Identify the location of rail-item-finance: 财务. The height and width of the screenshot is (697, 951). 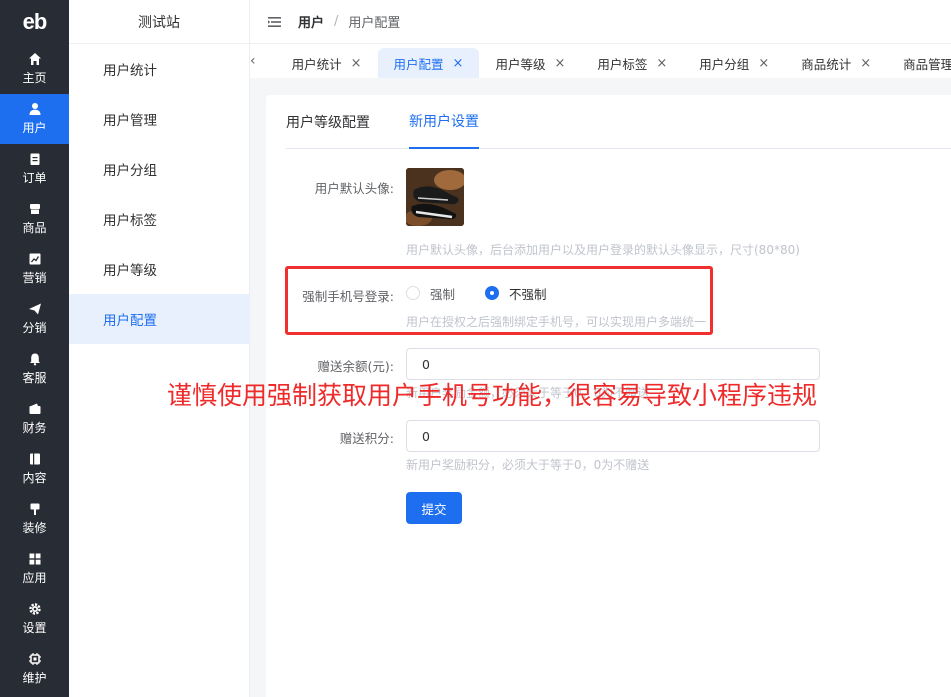
(34, 419).